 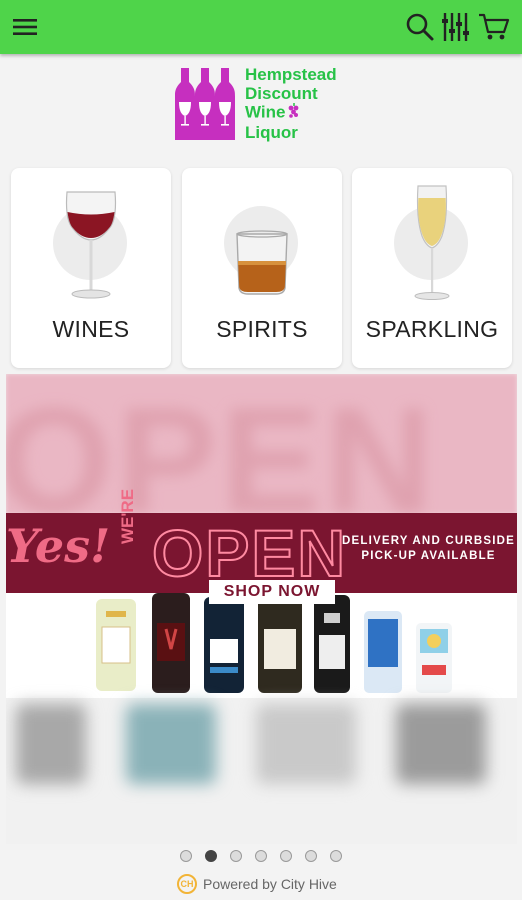 What do you see at coordinates (428, 548) in the screenshot?
I see `banner-delivery-text: DELIVERY AND CURBSIDE PICK-UP AVAILABLE` at bounding box center [428, 548].